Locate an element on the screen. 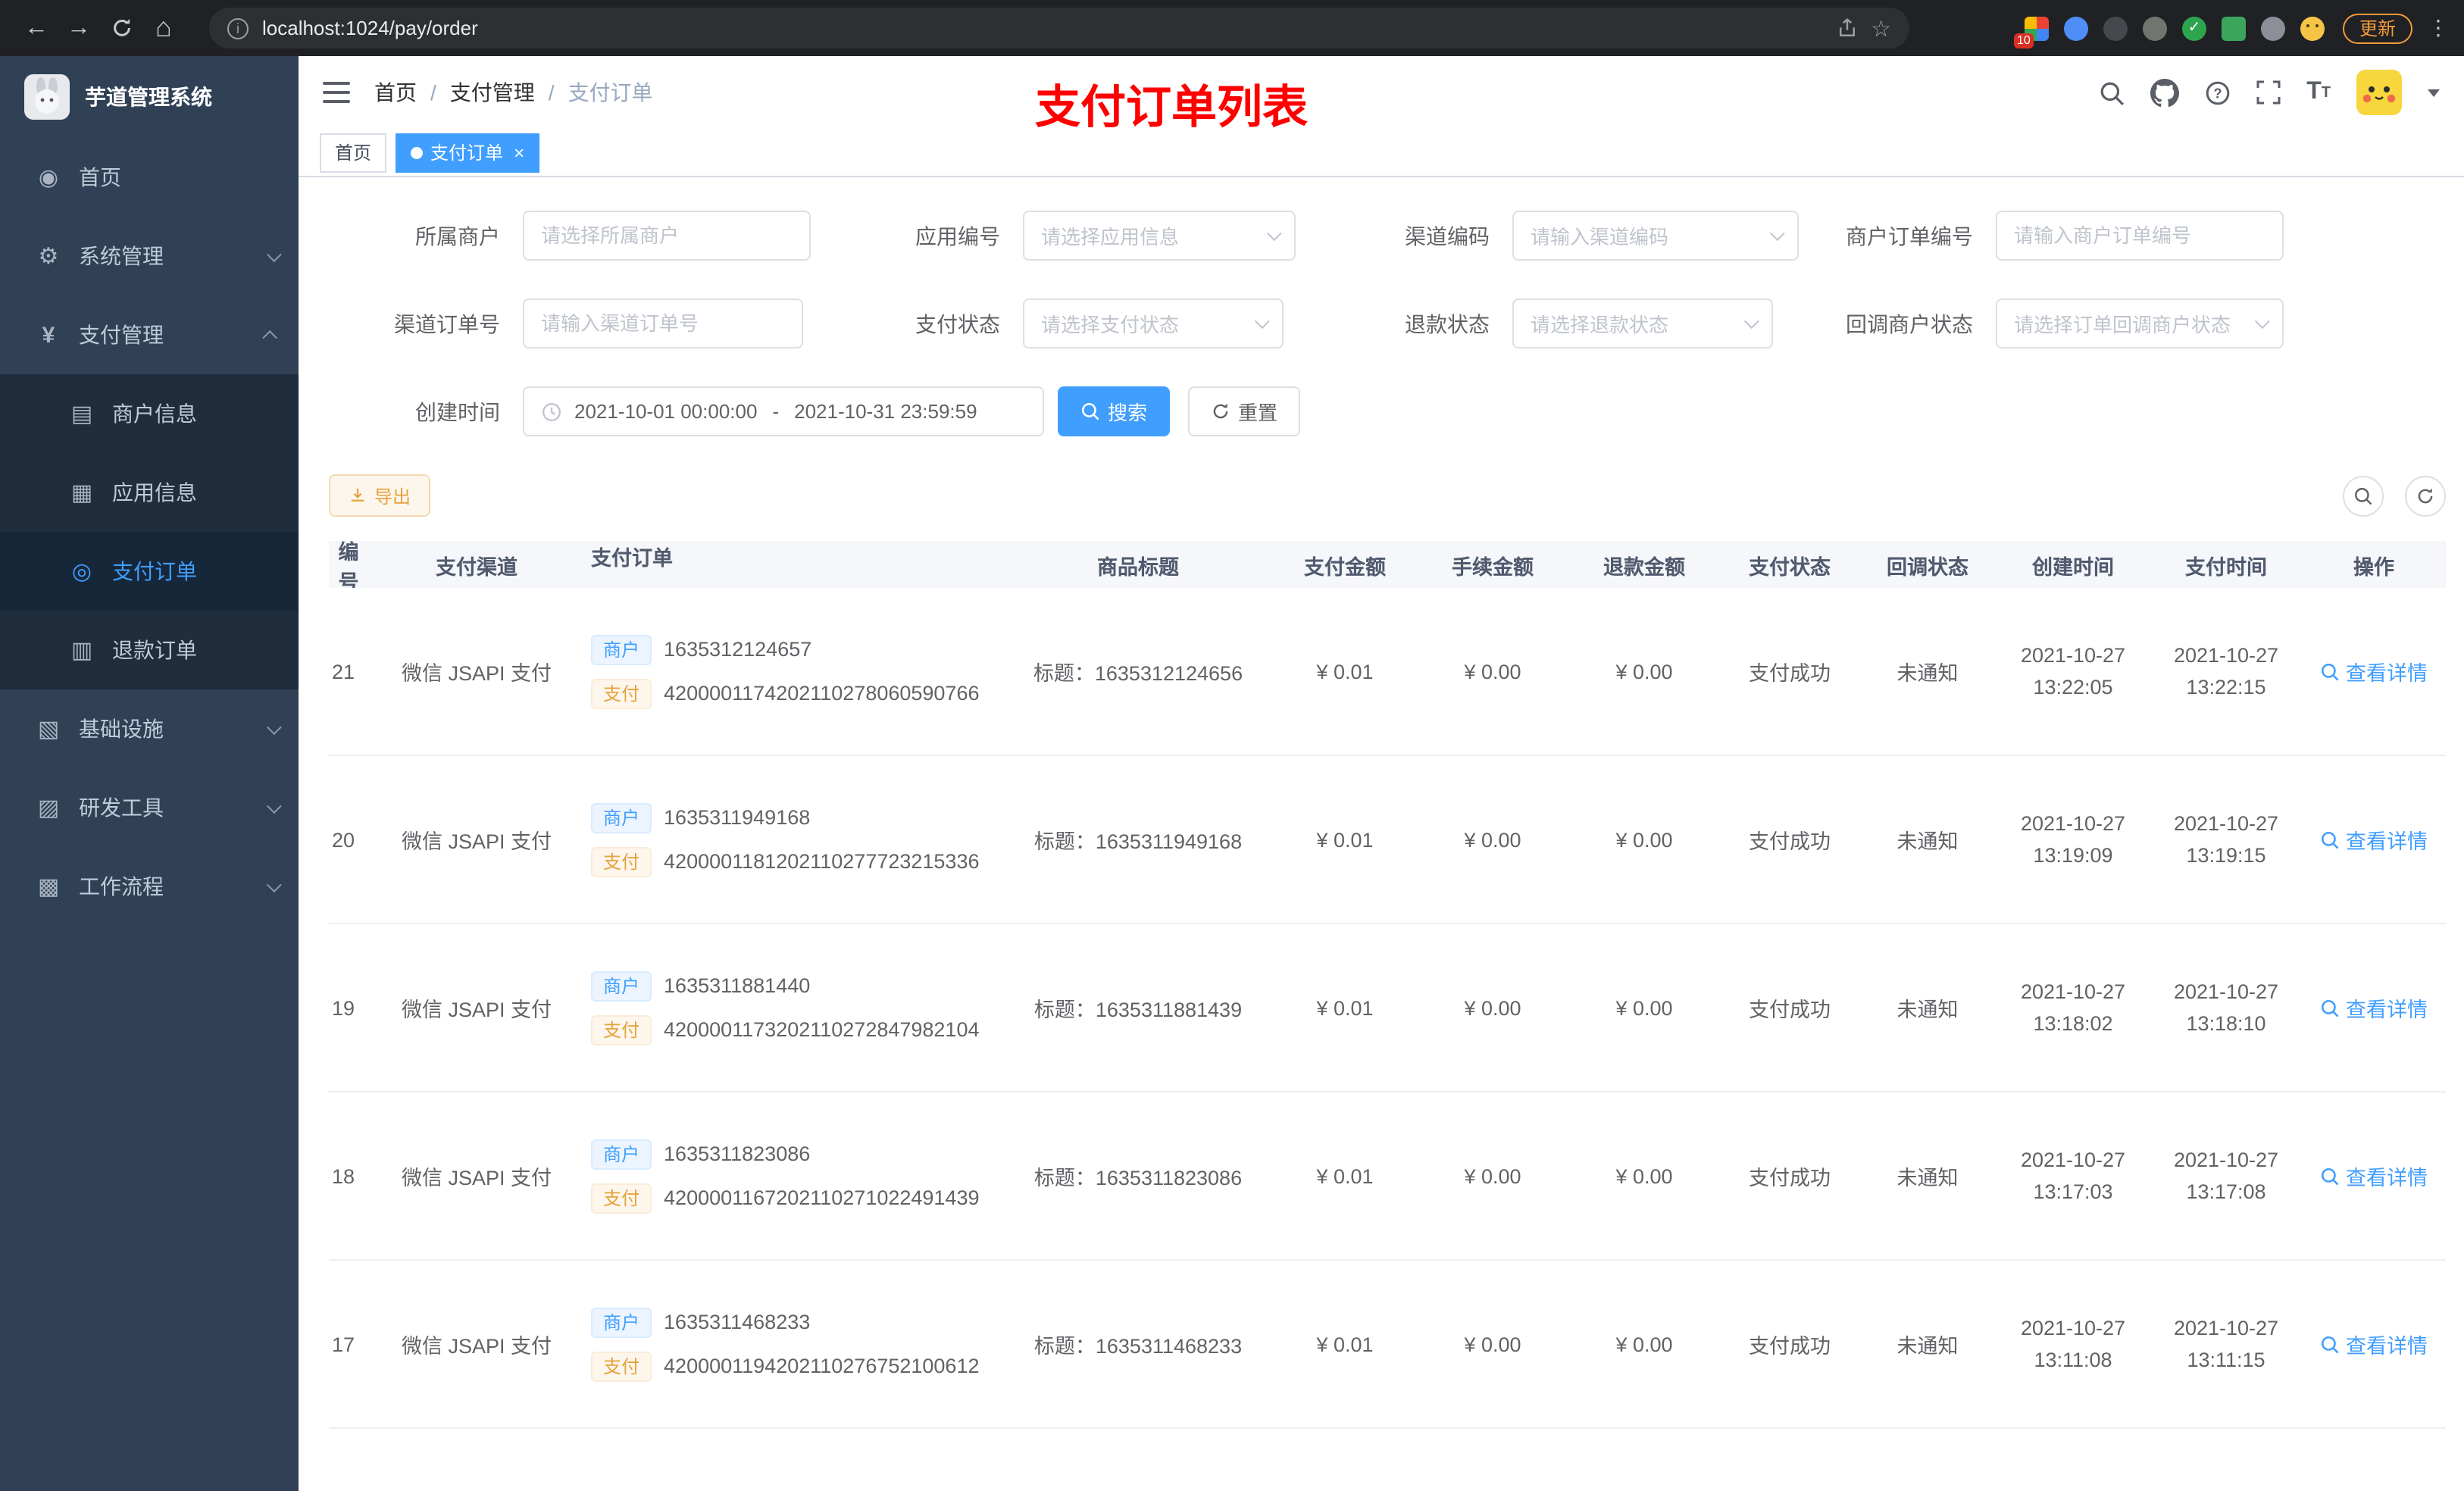 The width and height of the screenshot is (2464, 1491). user-avatar is located at coordinates (2379, 92).